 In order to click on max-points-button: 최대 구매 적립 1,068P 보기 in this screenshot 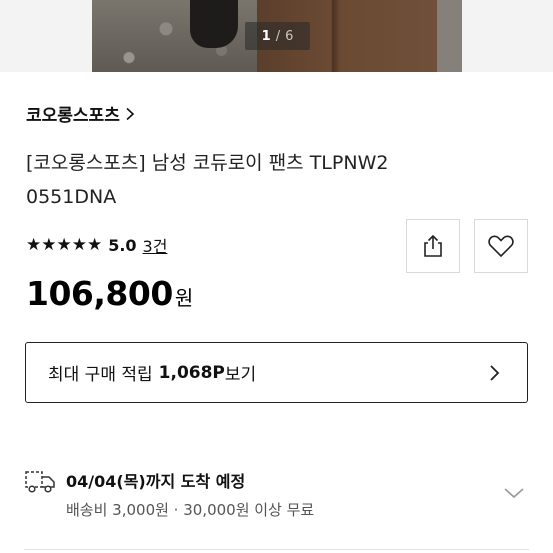, I will do `click(276, 372)`.